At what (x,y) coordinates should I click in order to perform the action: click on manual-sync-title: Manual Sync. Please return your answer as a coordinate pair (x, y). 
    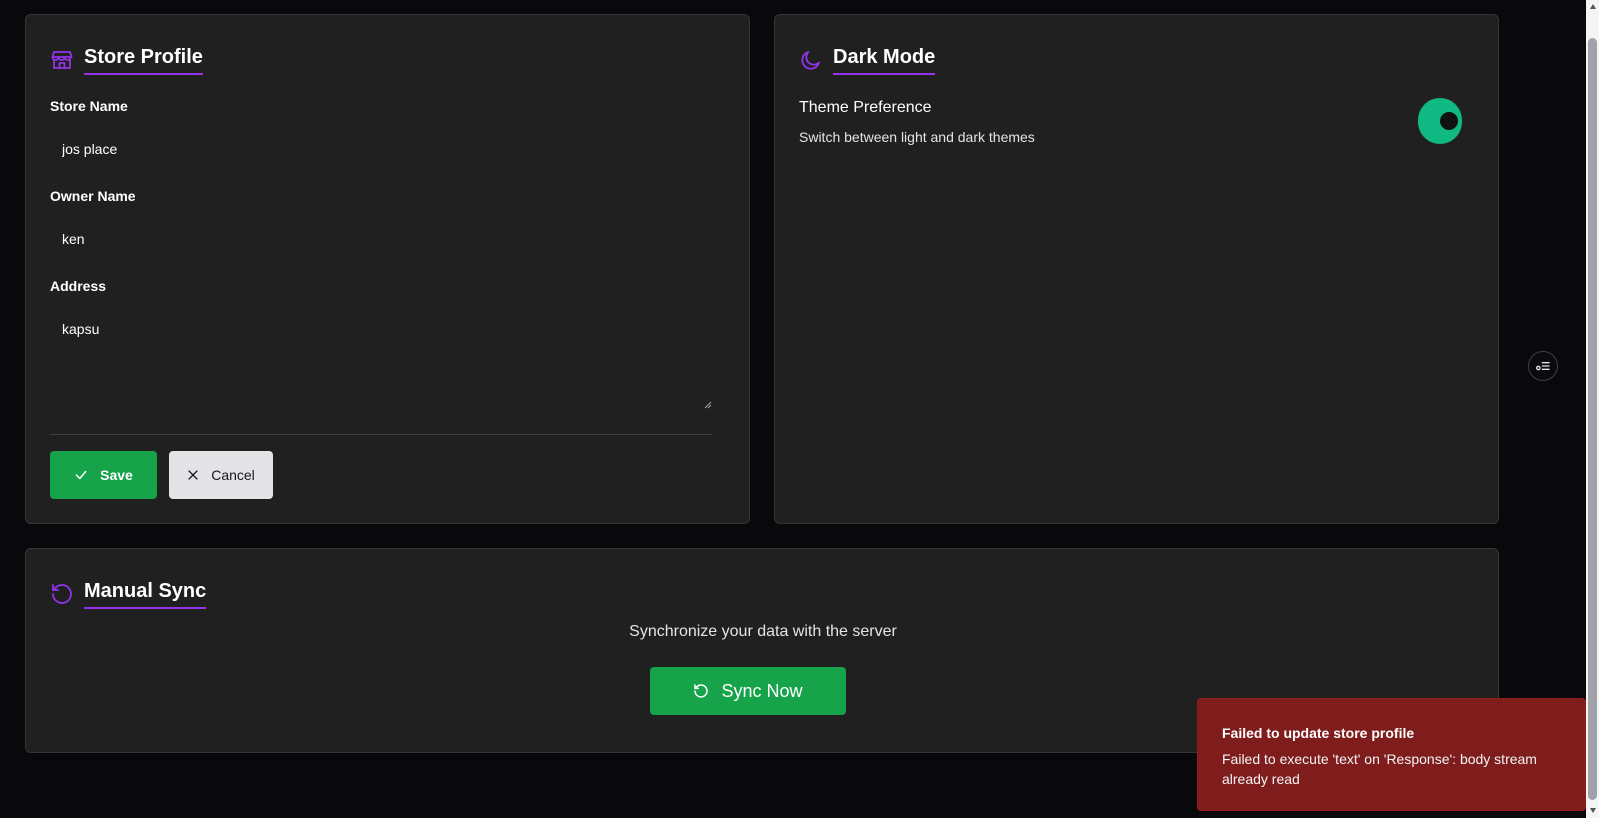
    Looking at the image, I should click on (145, 594).